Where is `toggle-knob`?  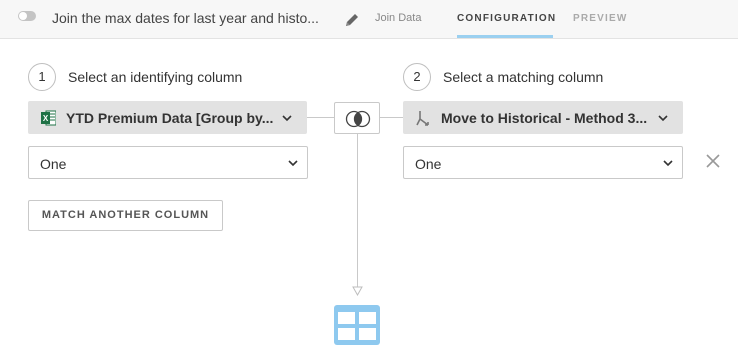 toggle-knob is located at coordinates (23, 16).